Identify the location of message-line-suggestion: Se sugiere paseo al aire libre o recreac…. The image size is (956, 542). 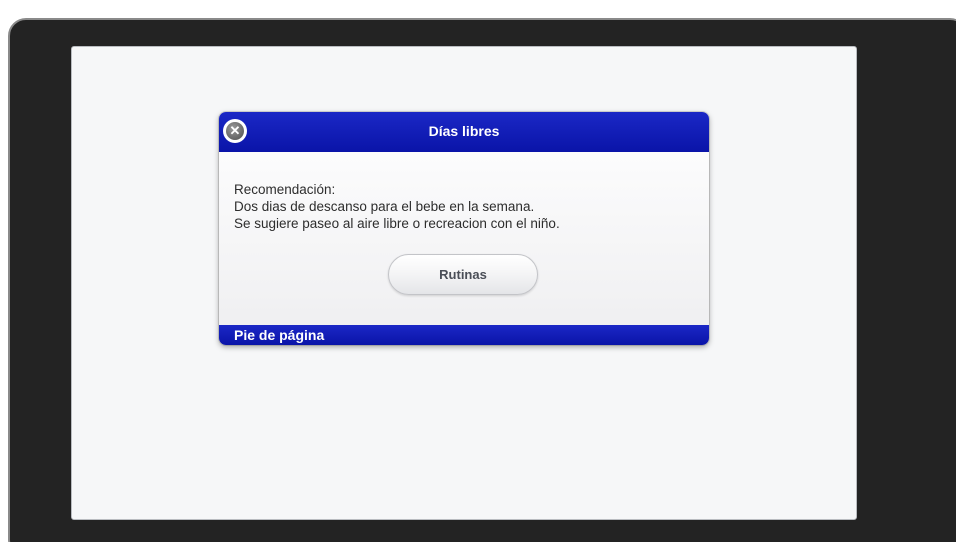
(397, 223).